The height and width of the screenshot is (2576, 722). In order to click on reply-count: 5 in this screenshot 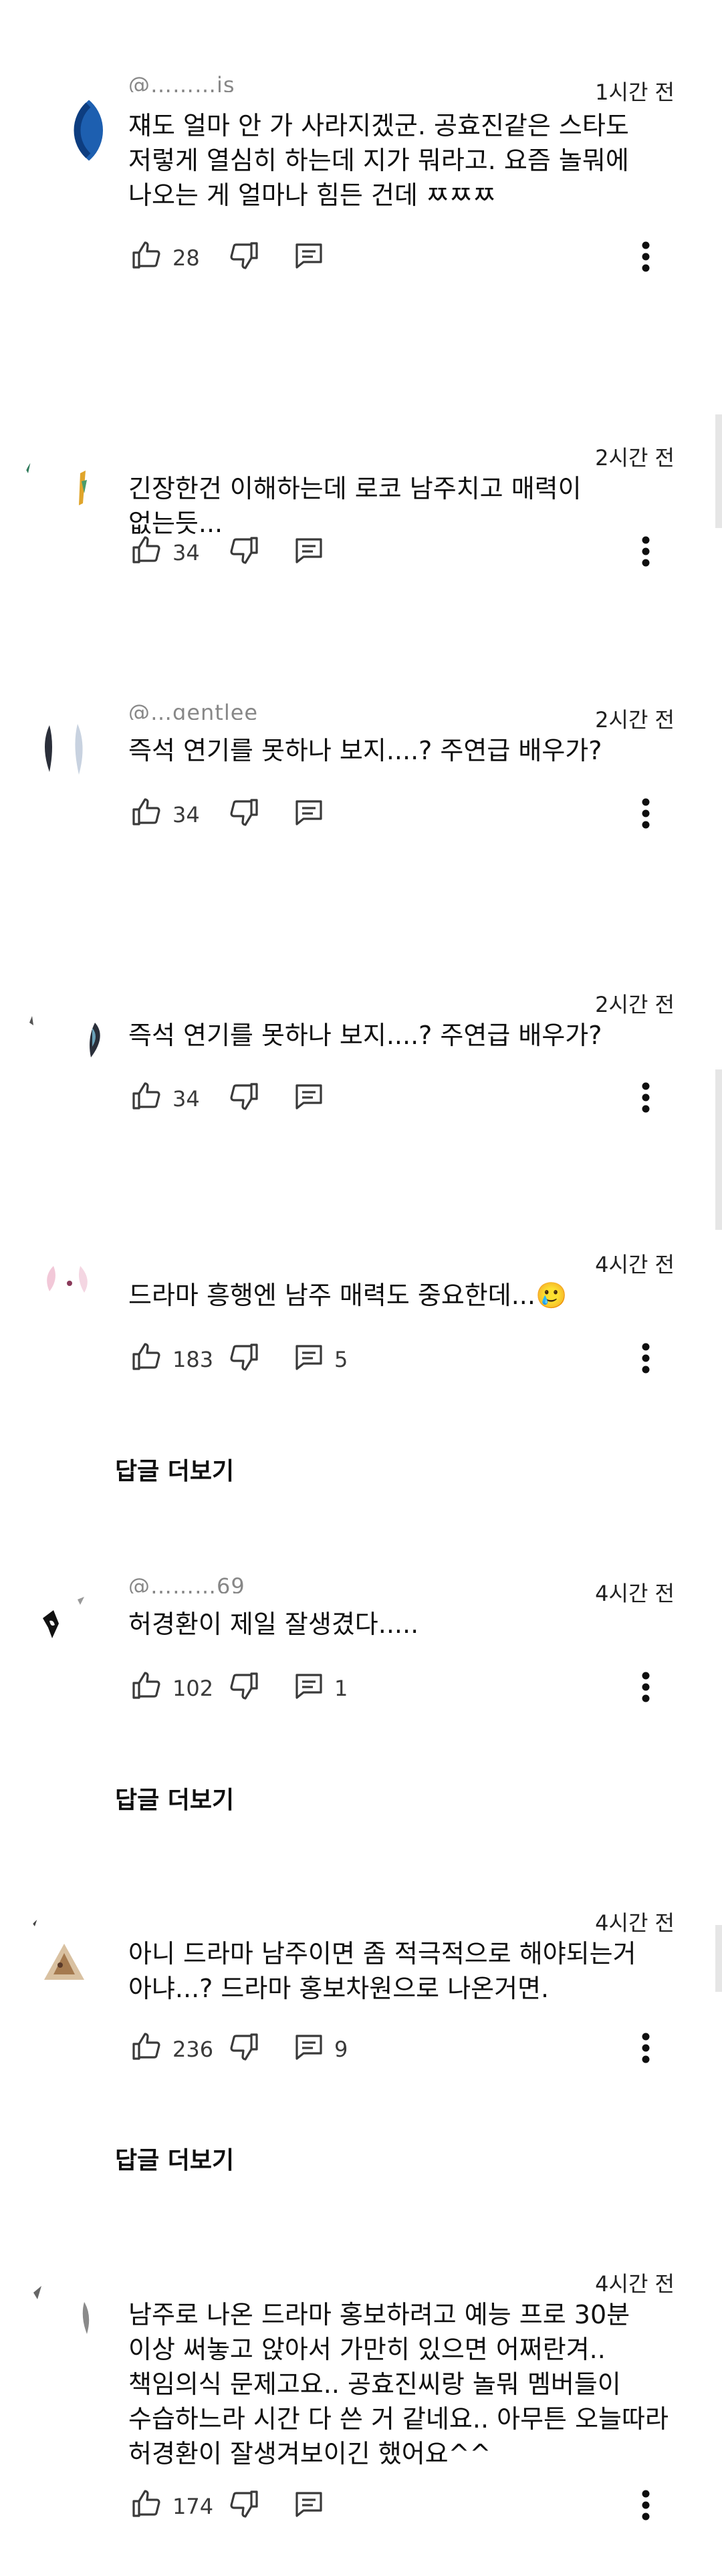, I will do `click(341, 1359)`.